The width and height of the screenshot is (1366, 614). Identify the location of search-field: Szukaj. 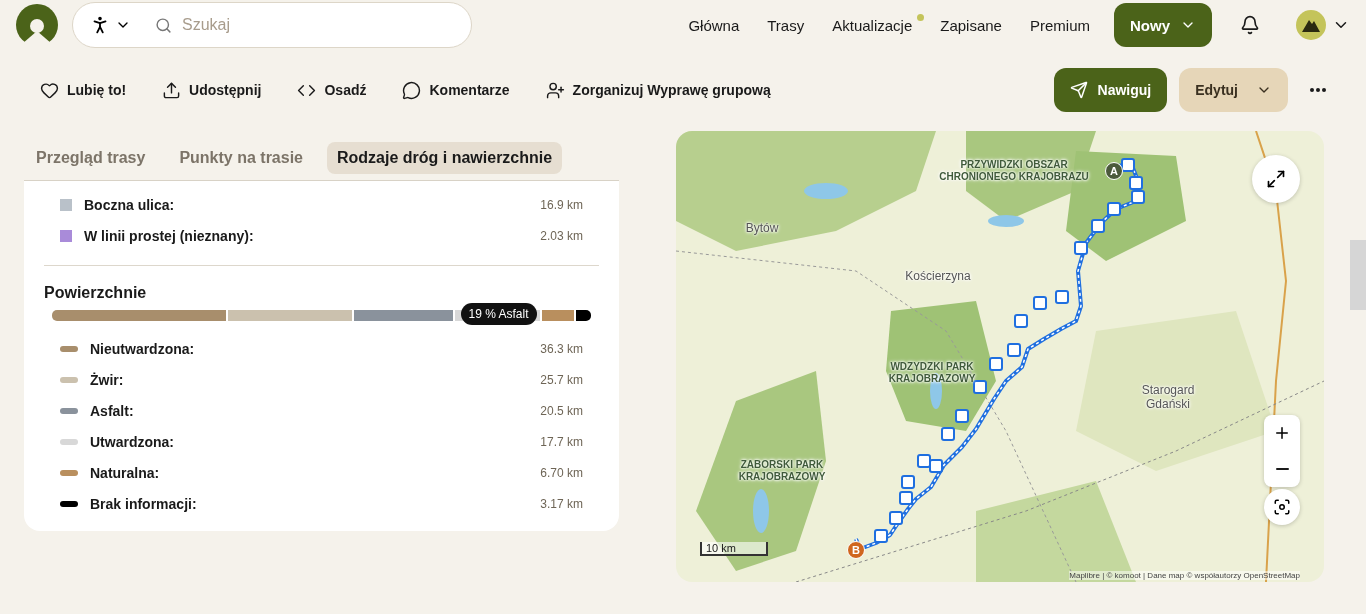
(272, 25).